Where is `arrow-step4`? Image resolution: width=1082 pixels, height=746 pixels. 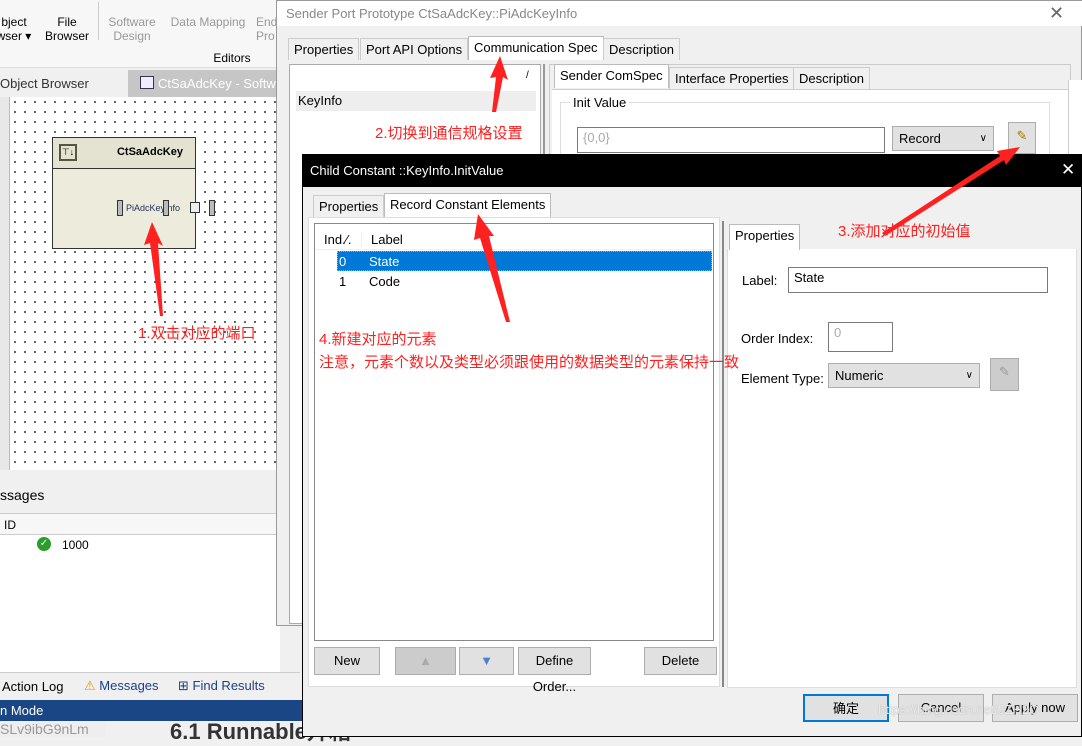 arrow-step4 is located at coordinates (492, 268).